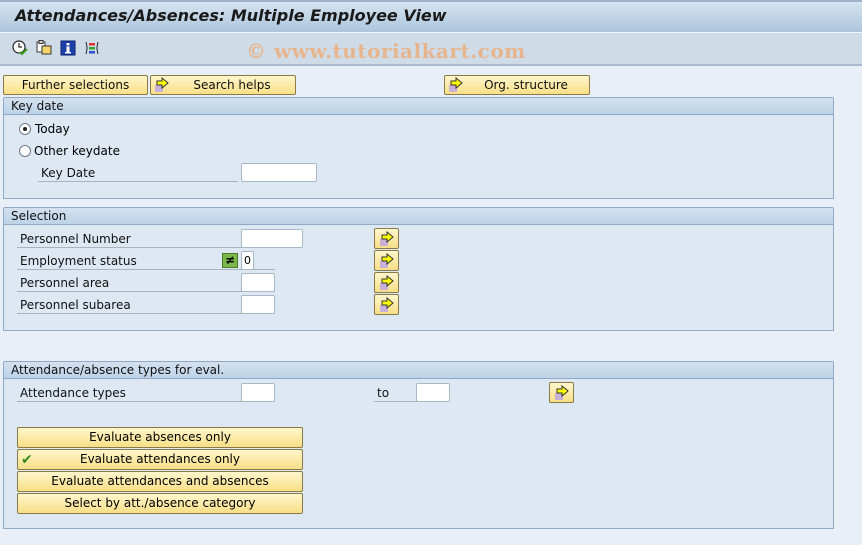 The width and height of the screenshot is (862, 545). What do you see at coordinates (146, 305) in the screenshot?
I see `personnel-subarea-label: Personnel subarea` at bounding box center [146, 305].